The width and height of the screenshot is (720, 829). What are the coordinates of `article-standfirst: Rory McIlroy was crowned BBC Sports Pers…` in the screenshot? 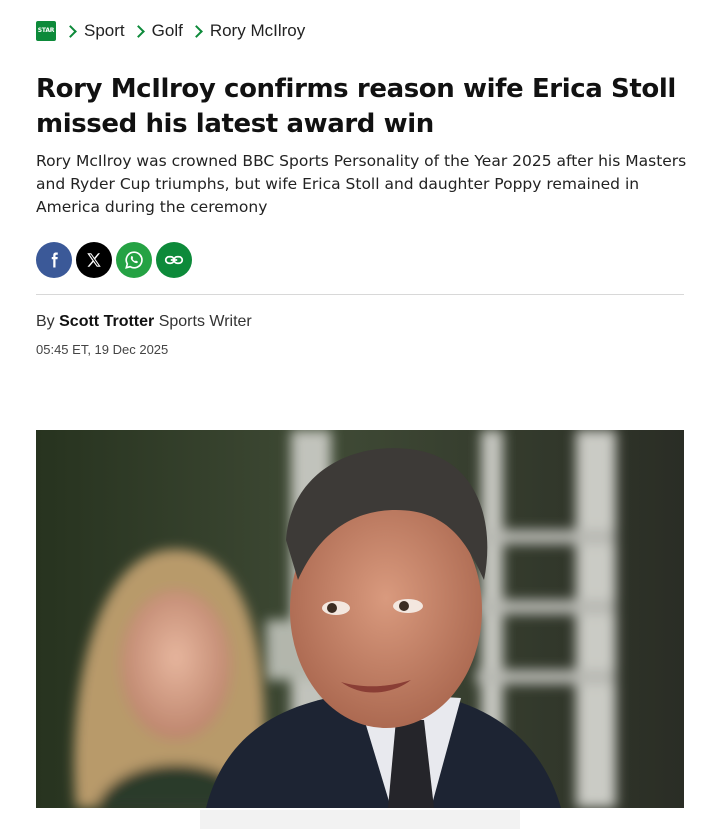 It's located at (361, 184).